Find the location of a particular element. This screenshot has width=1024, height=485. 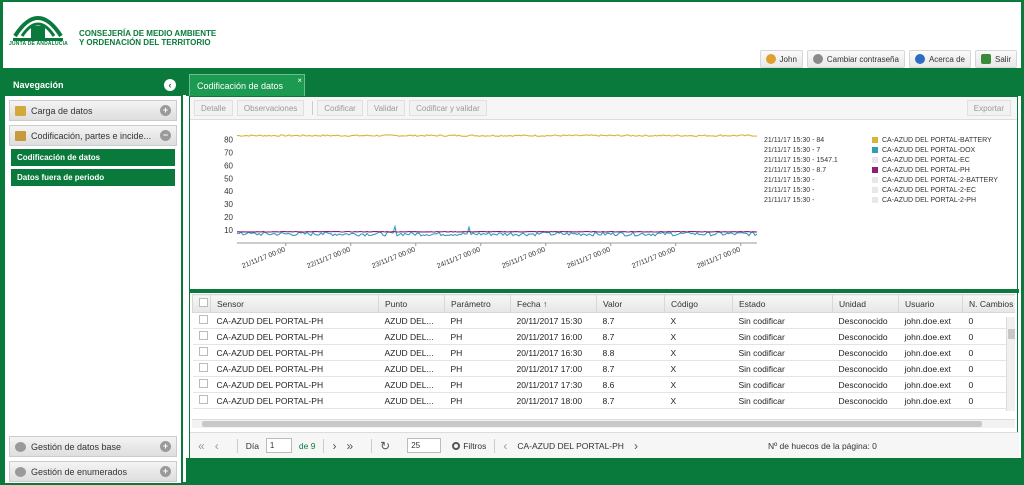

export-button: Exportar is located at coordinates (988, 108).